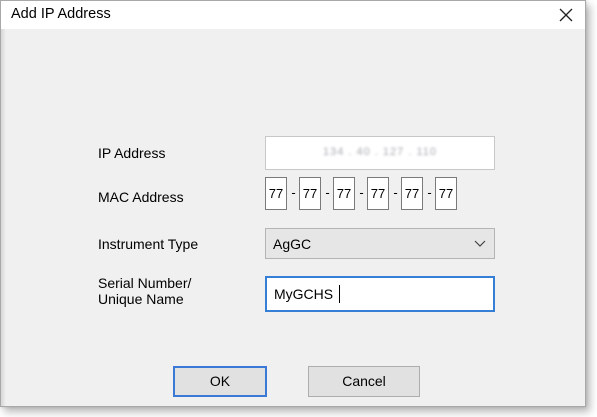 This screenshot has height=417, width=597. What do you see at coordinates (380, 294) in the screenshot?
I see `serial-number-input: MyGCHS` at bounding box center [380, 294].